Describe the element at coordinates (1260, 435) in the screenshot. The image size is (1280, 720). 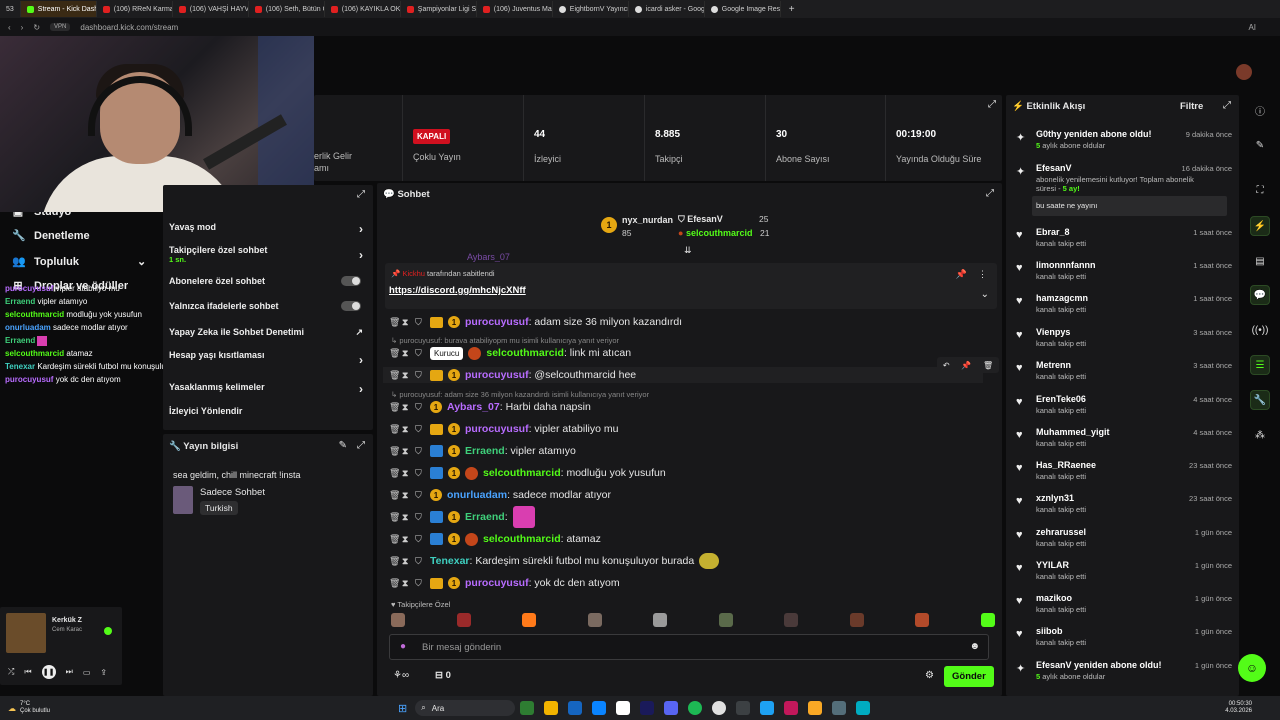
I see `apps-icon: ⁂` at that location.